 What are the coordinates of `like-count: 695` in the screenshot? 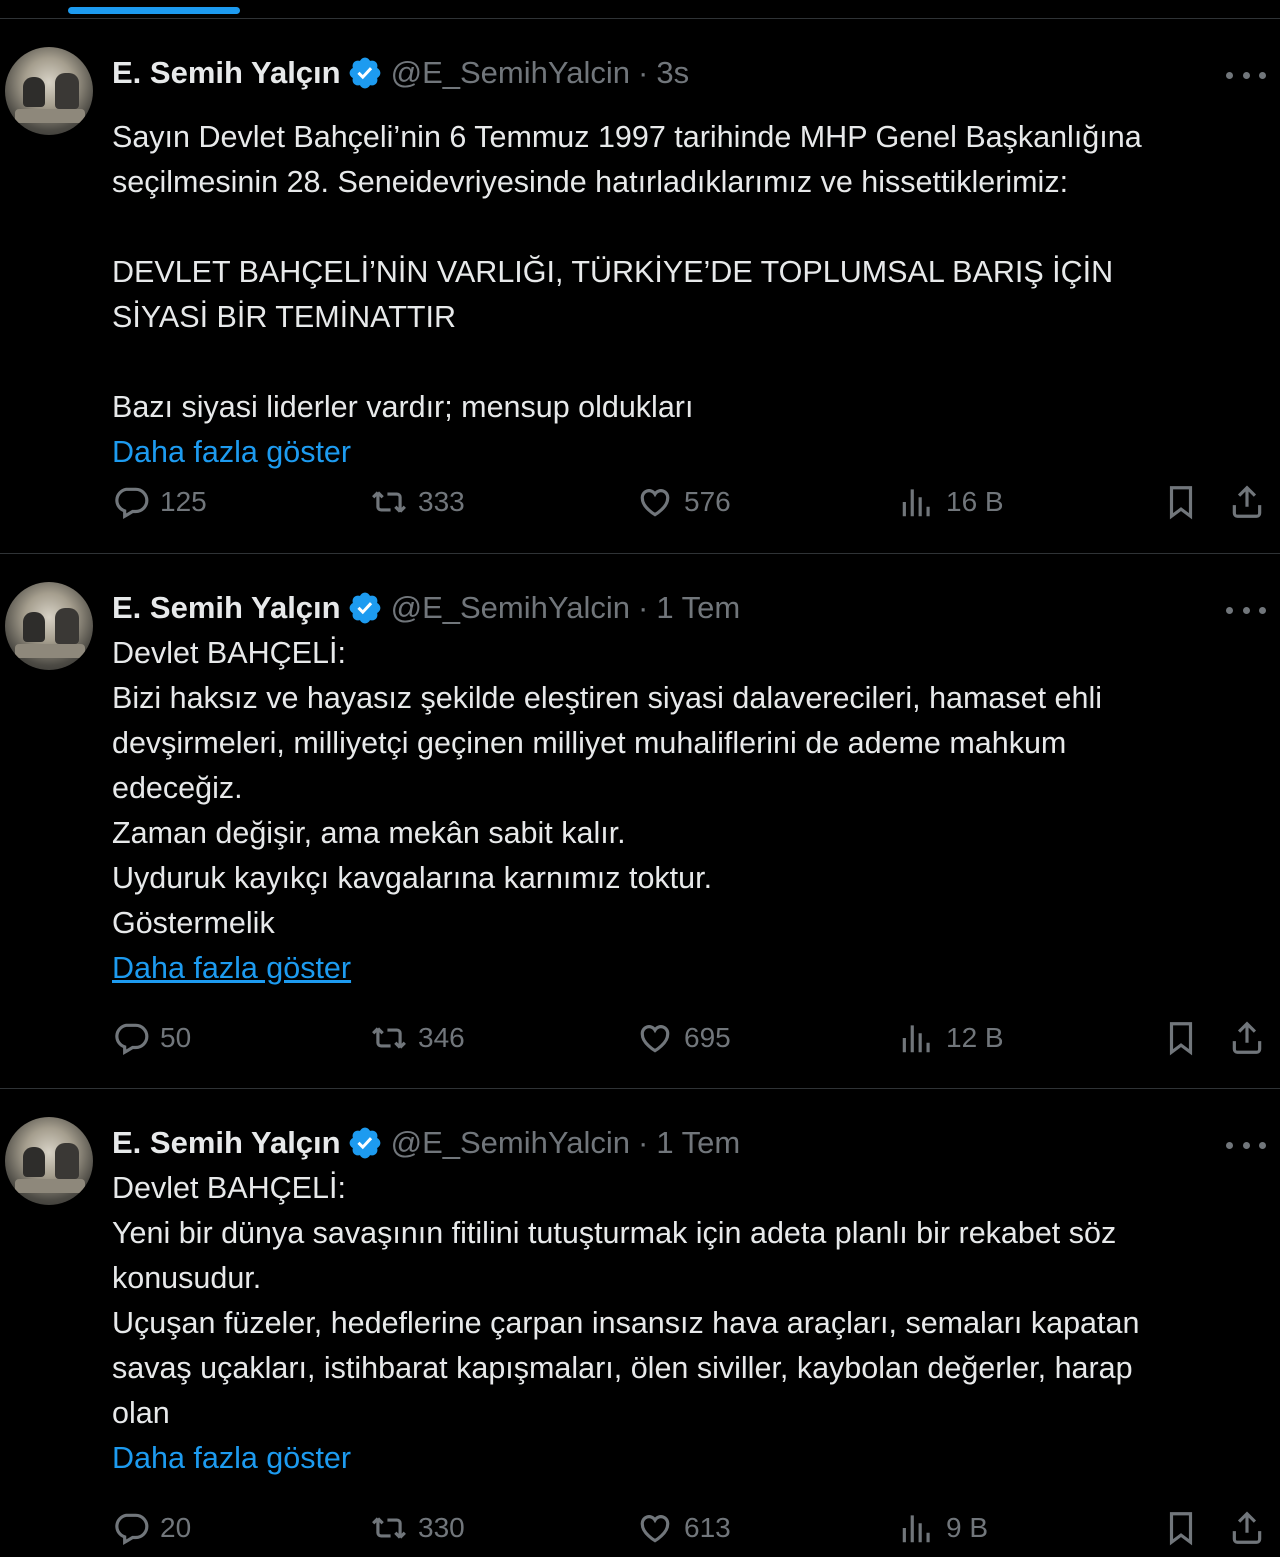 It's located at (707, 1037).